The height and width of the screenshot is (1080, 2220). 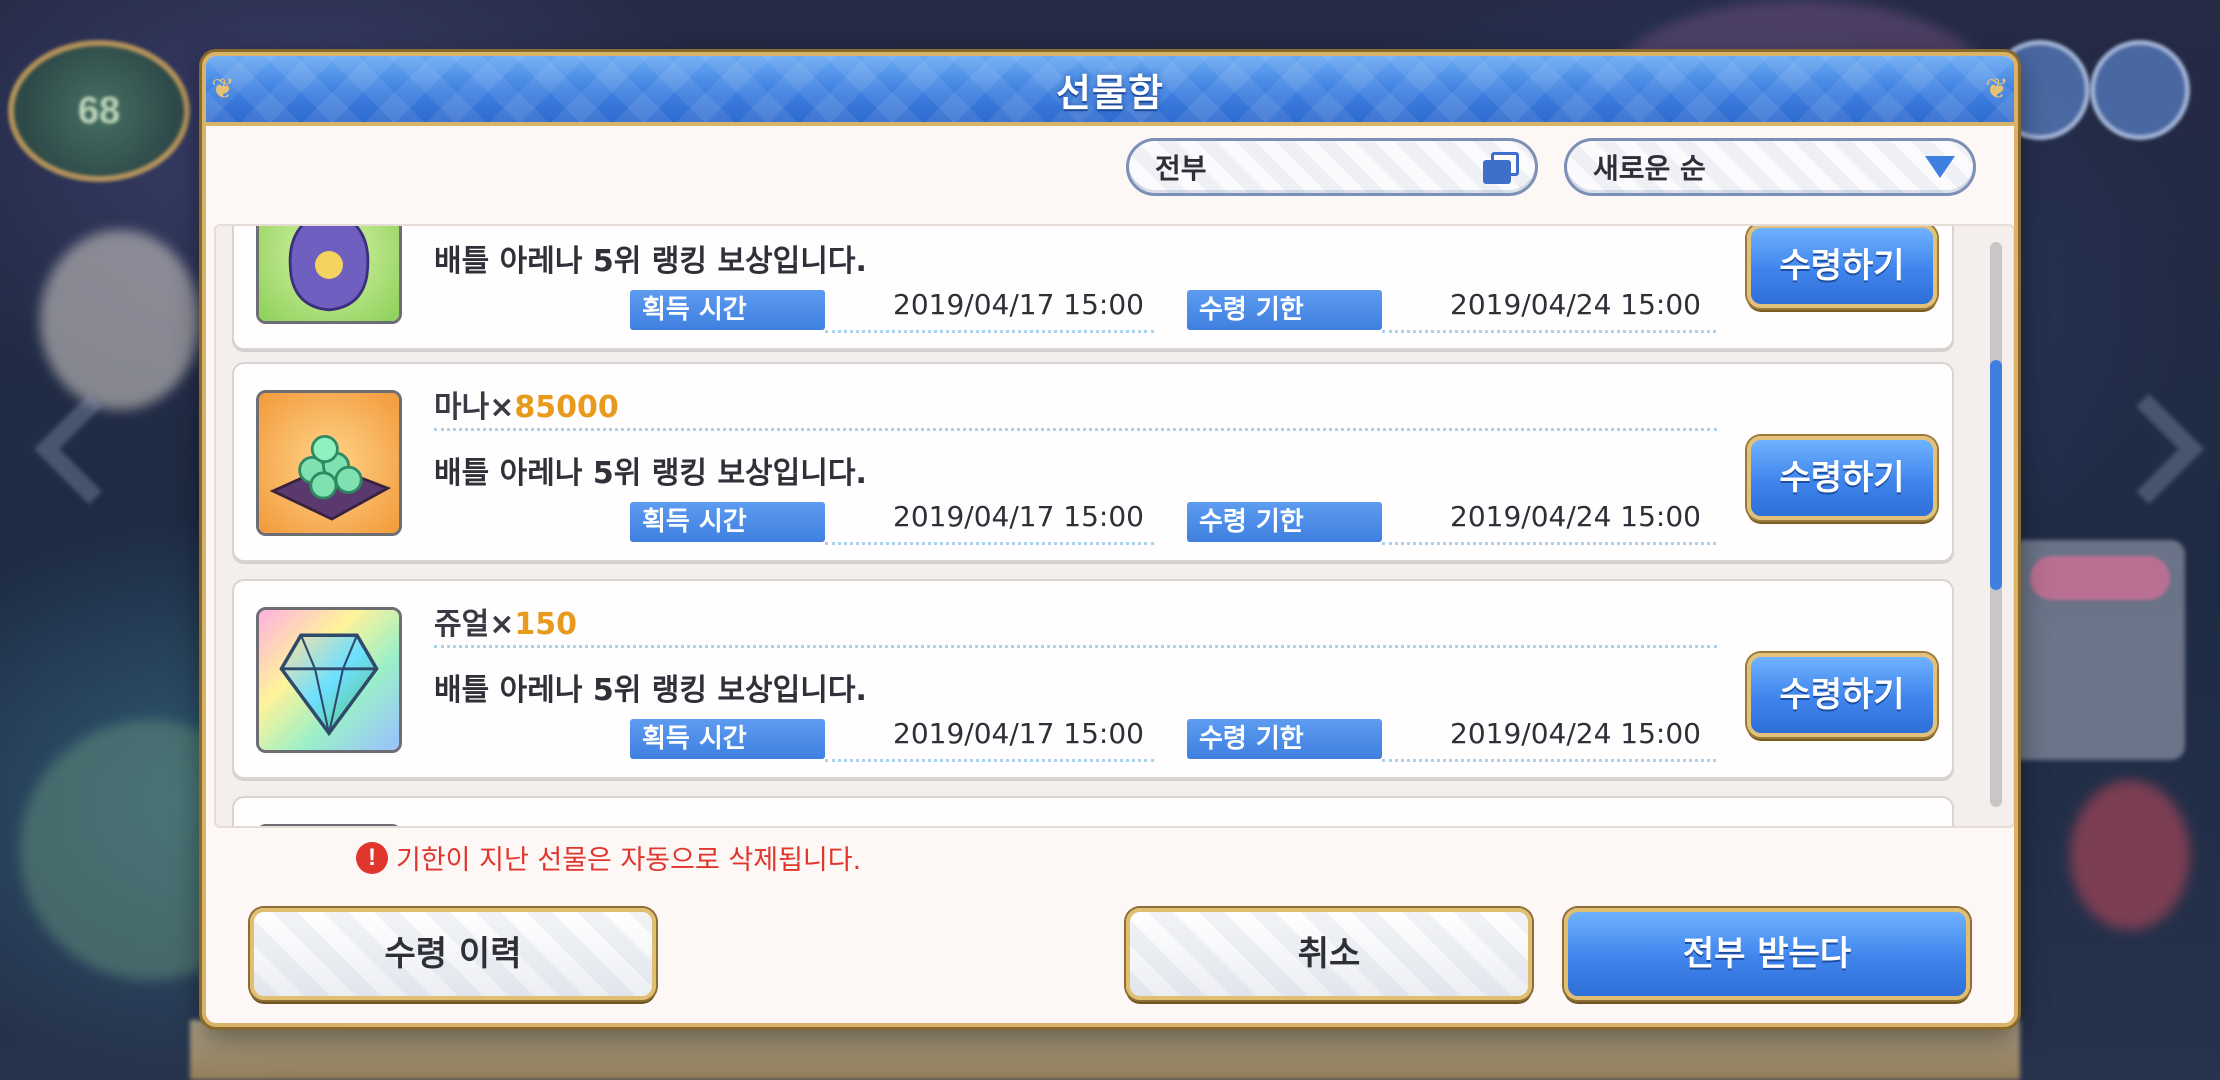 I want to click on filter-dropdown: 전부, so click(x=1332, y=167).